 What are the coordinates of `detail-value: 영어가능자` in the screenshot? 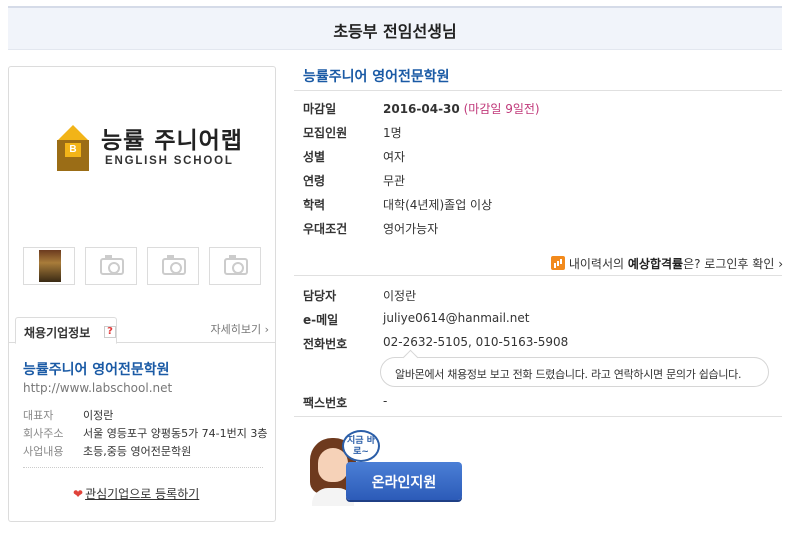 It's located at (411, 229).